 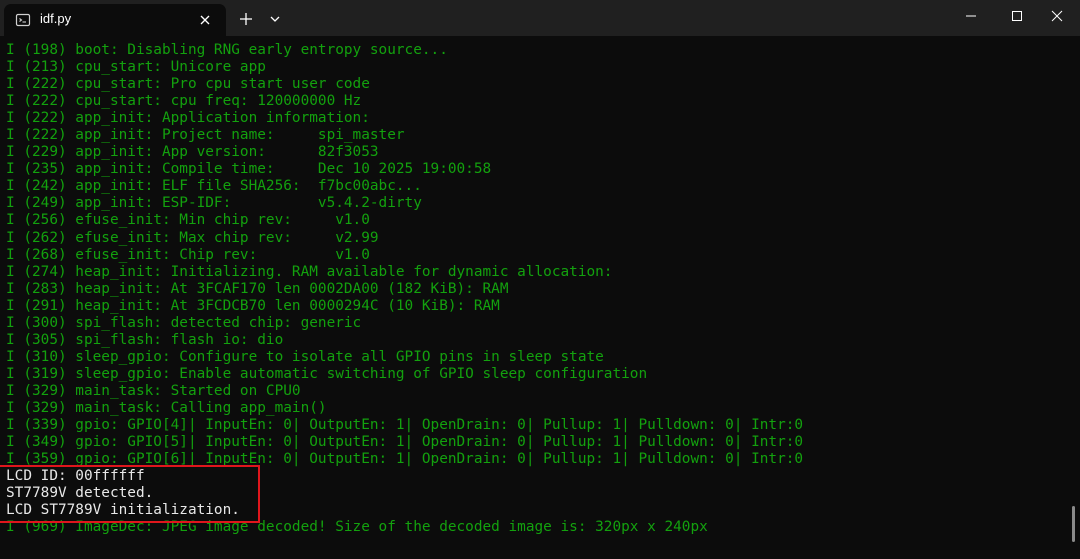 What do you see at coordinates (56, 18) in the screenshot?
I see `tab-title: idf.py` at bounding box center [56, 18].